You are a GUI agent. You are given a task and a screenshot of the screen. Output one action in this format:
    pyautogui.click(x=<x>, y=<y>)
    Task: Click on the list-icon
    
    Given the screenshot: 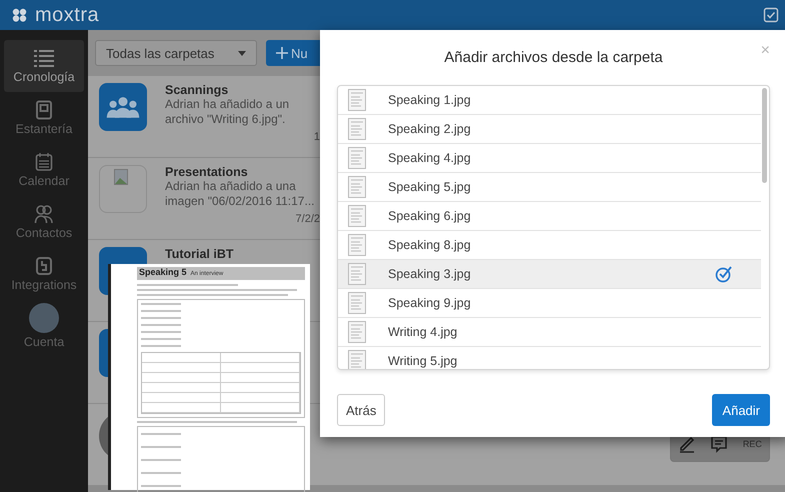 What is the action you would take?
    pyautogui.click(x=44, y=58)
    